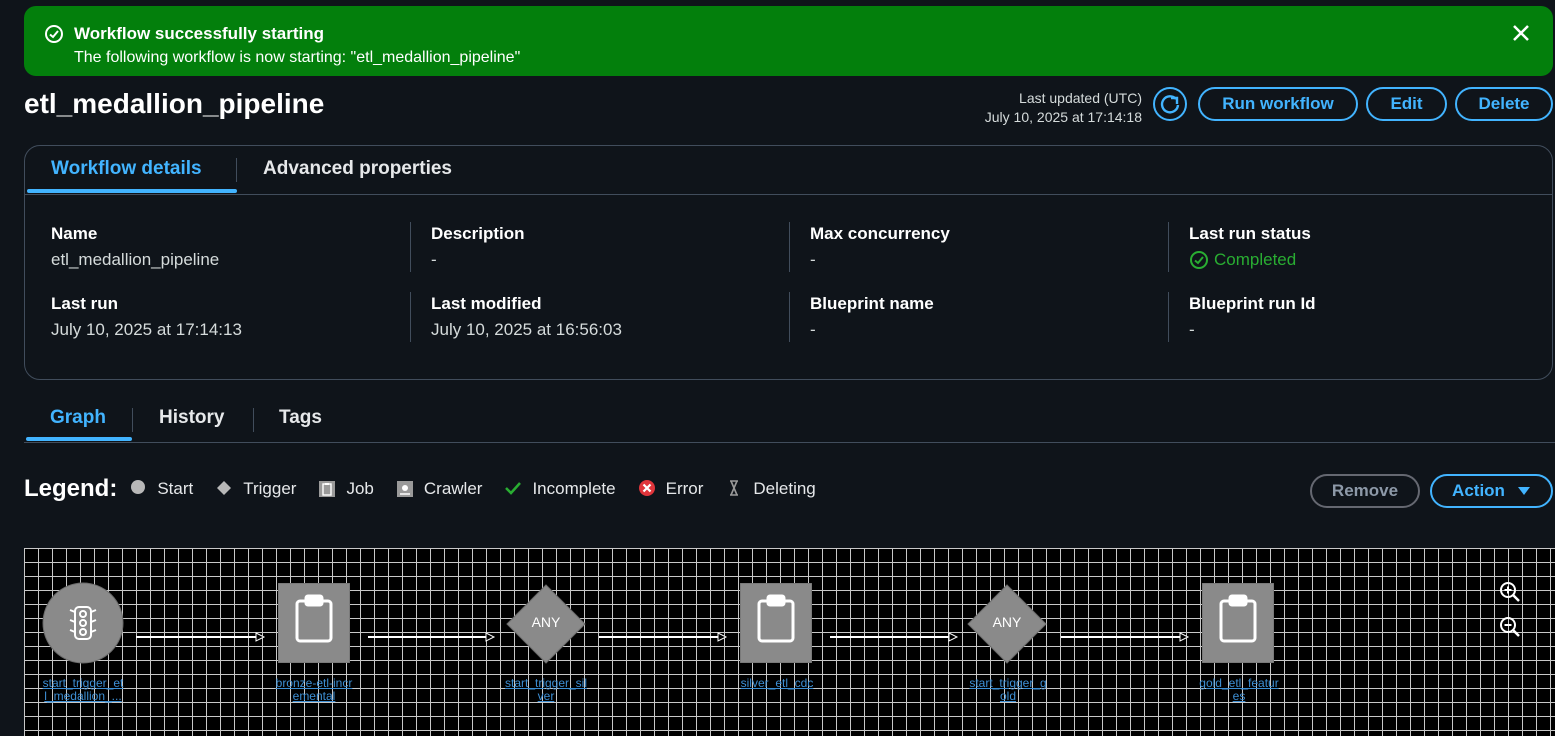 This screenshot has width=1555, height=736. I want to click on legend-job: Job, so click(346, 489).